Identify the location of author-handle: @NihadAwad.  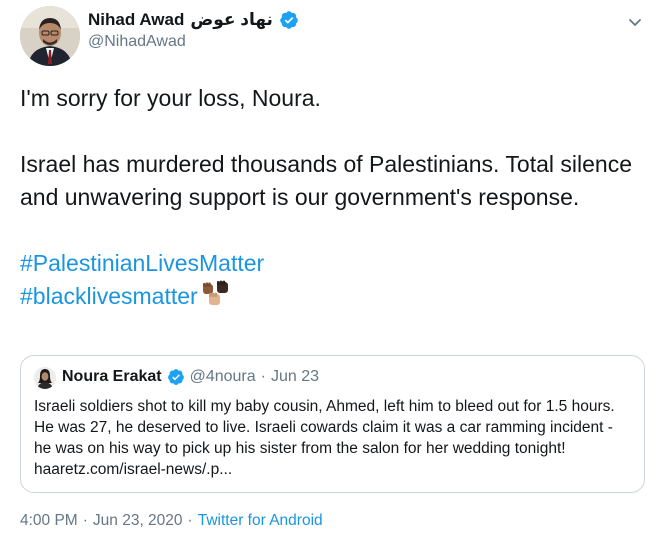
(137, 42).